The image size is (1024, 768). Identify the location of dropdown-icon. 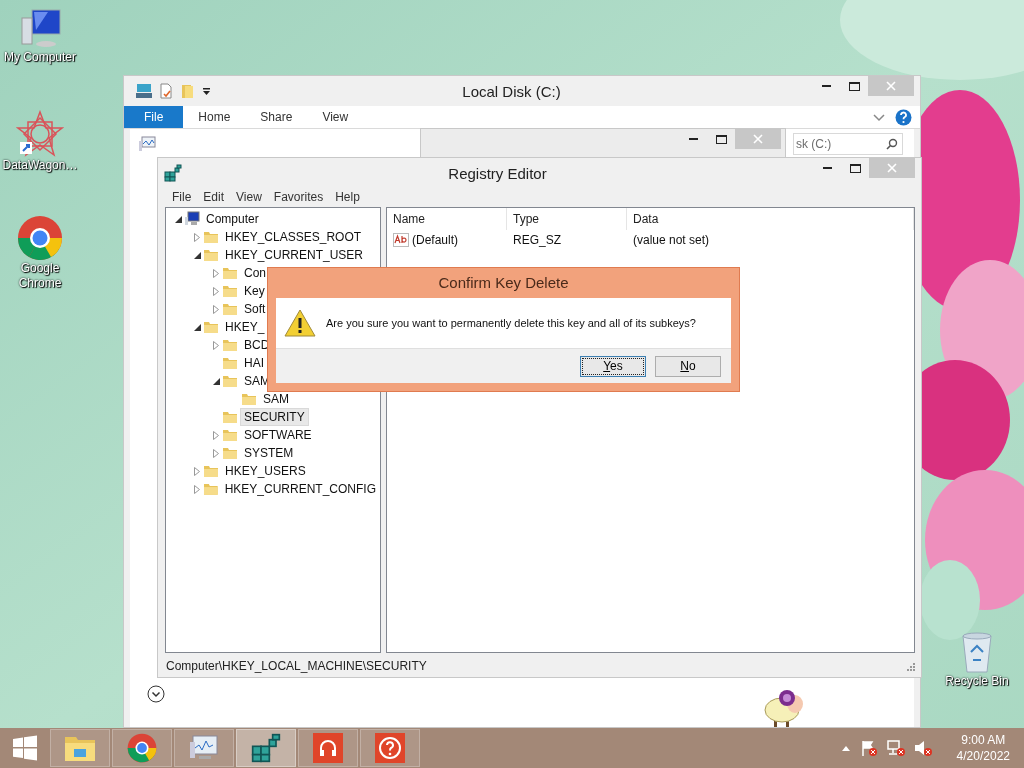
(206, 91).